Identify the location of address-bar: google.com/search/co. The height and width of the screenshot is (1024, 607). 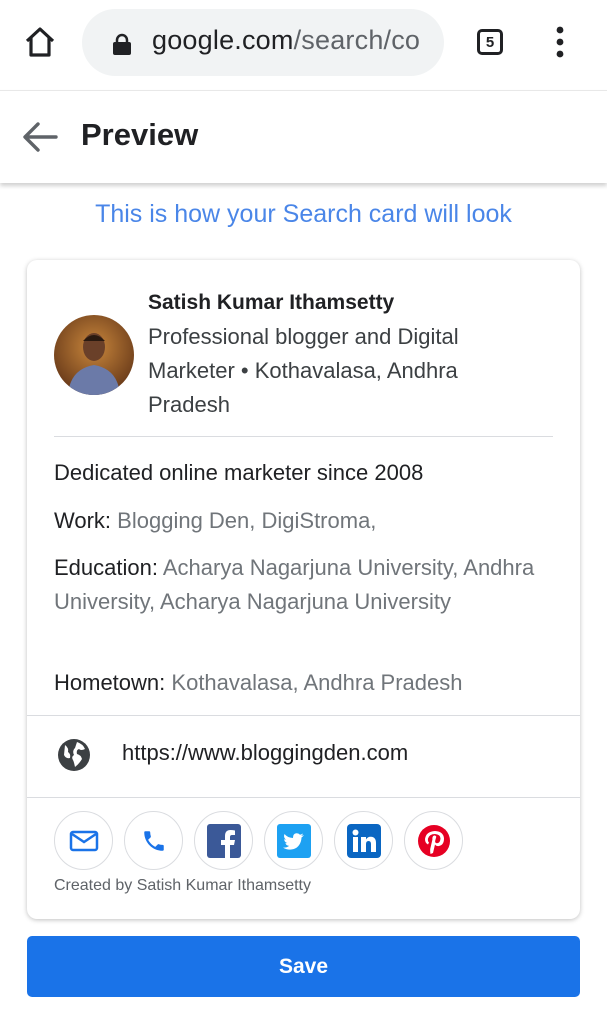
(263, 42).